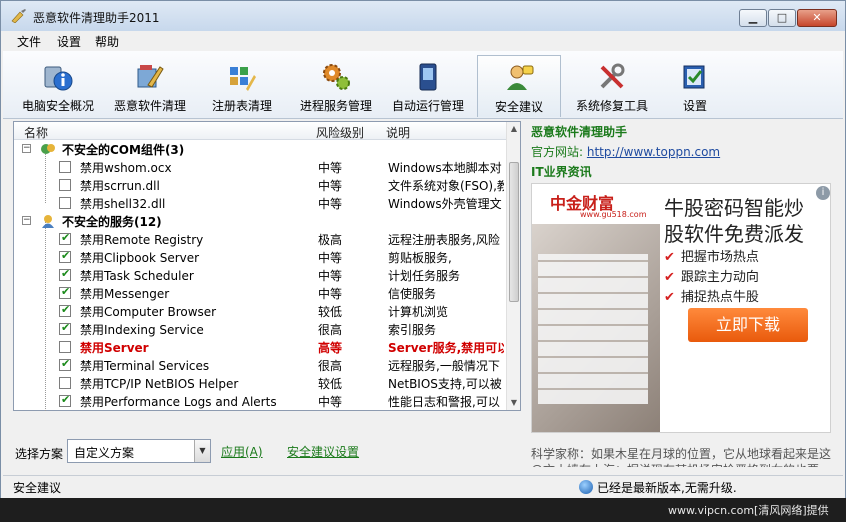 The width and height of the screenshot is (846, 522). I want to click on ad-download-button: 立即下载, so click(748, 325).